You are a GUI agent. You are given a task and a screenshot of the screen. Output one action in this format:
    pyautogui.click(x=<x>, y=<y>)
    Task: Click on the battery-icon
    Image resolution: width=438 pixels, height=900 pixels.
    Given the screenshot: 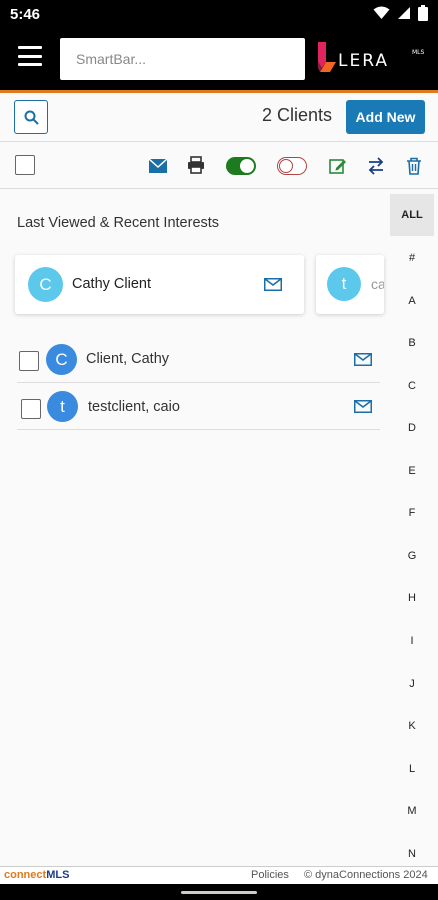 What is the action you would take?
    pyautogui.click(x=423, y=13)
    